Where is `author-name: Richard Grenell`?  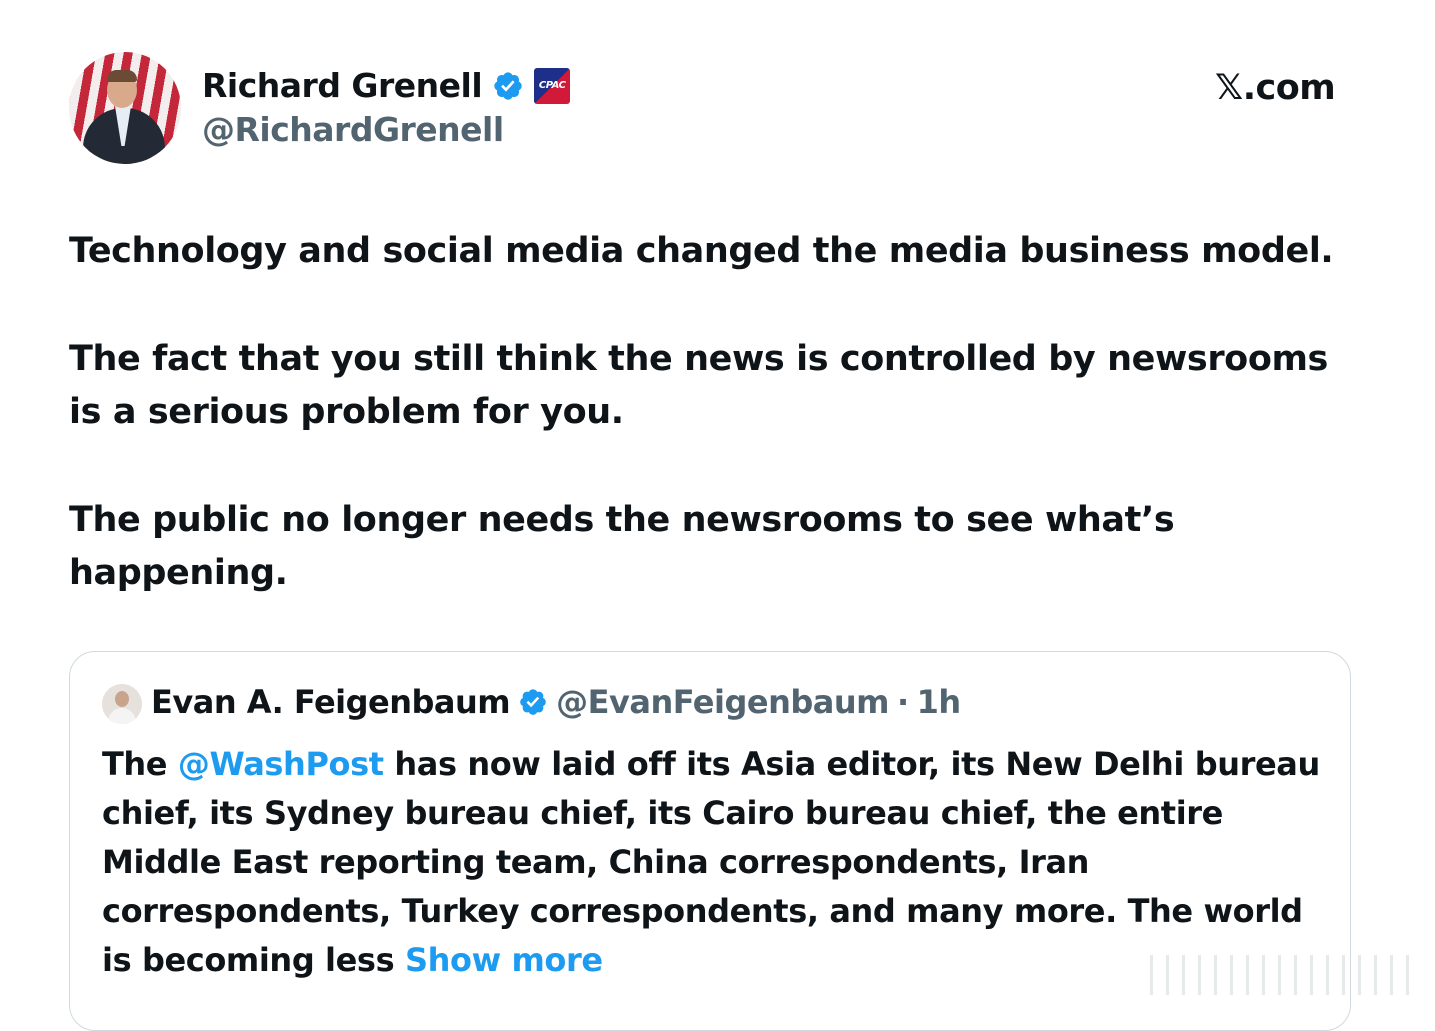
author-name: Richard Grenell is located at coordinates (342, 85).